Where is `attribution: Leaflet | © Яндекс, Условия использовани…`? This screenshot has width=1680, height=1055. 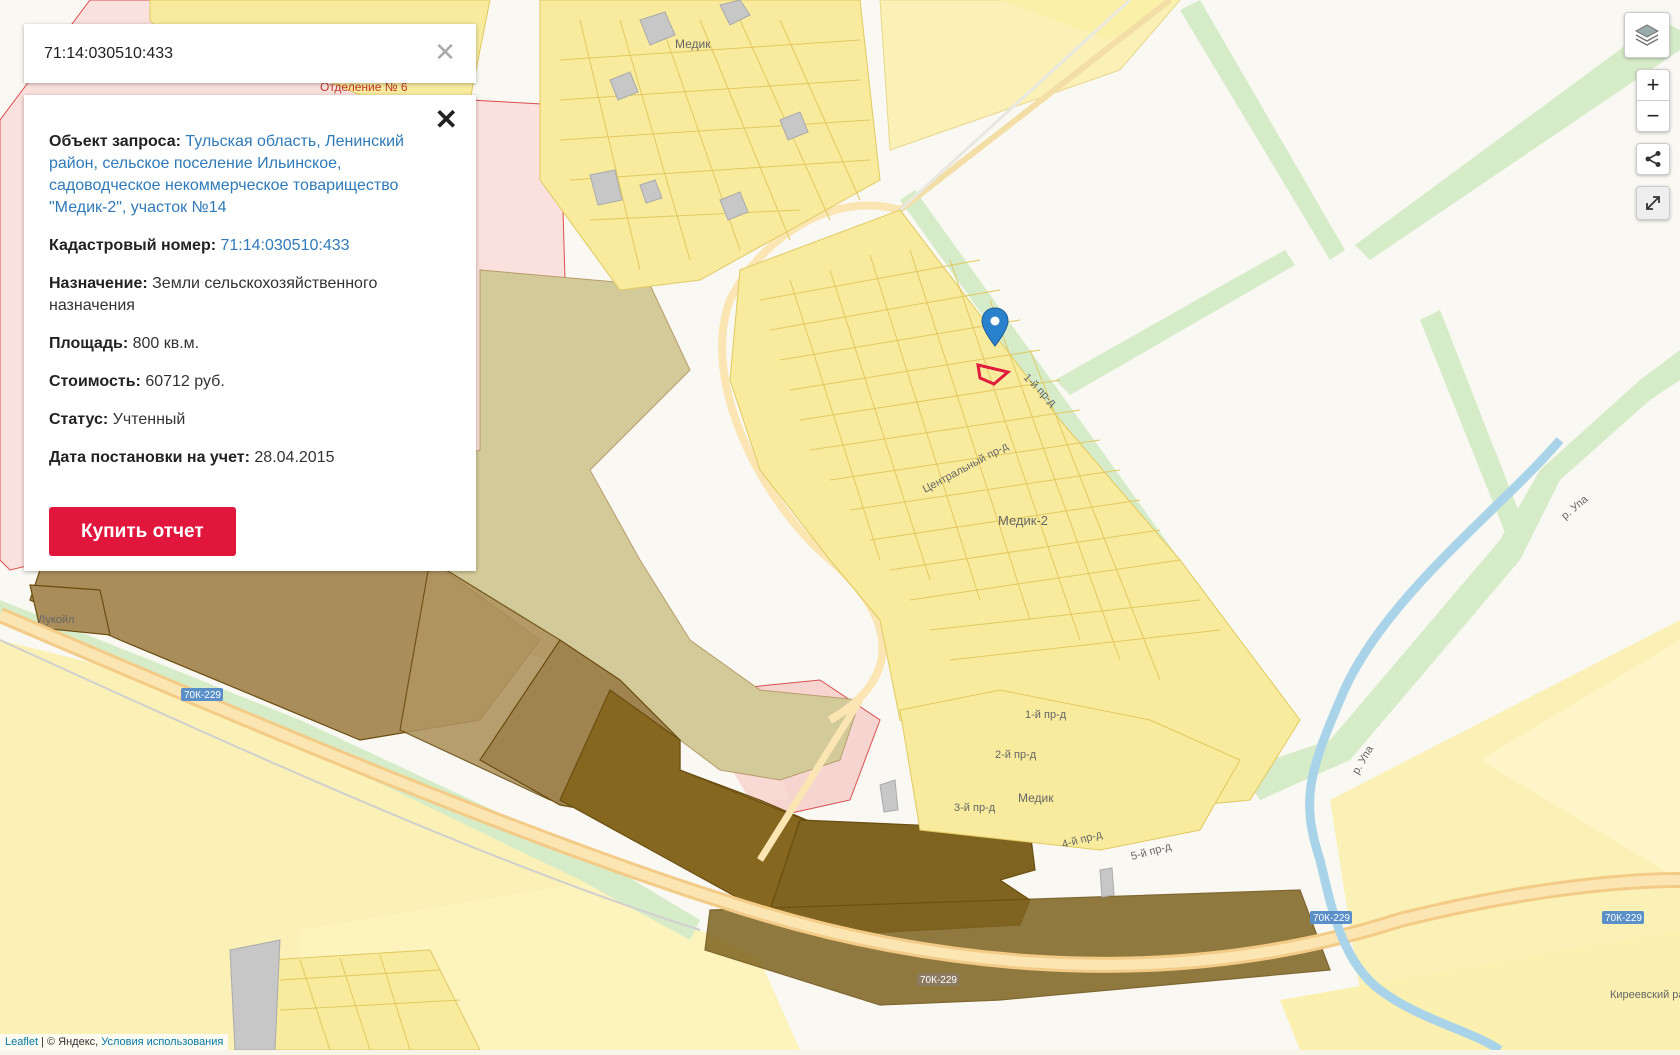
attribution: Leaflet | © Яндекс, Условия использовани… is located at coordinates (114, 1042).